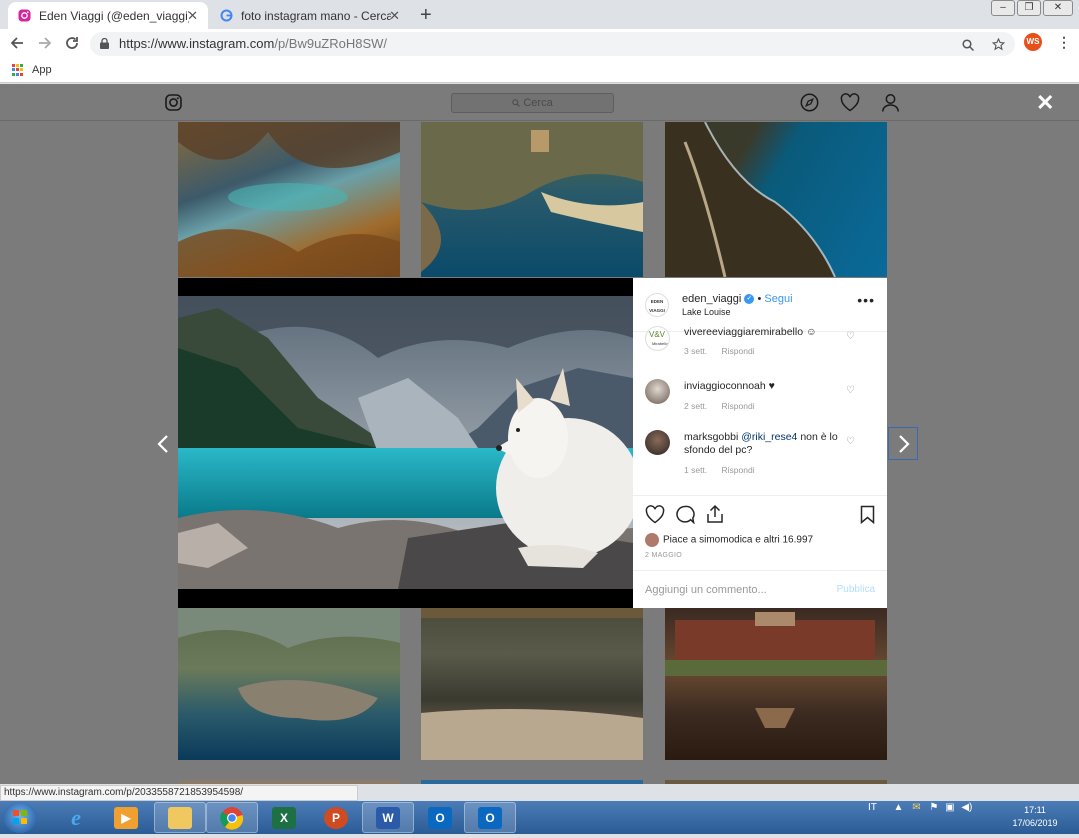 The image size is (1079, 838). What do you see at coordinates (968, 45) in the screenshot?
I see `zoom-icon` at bounding box center [968, 45].